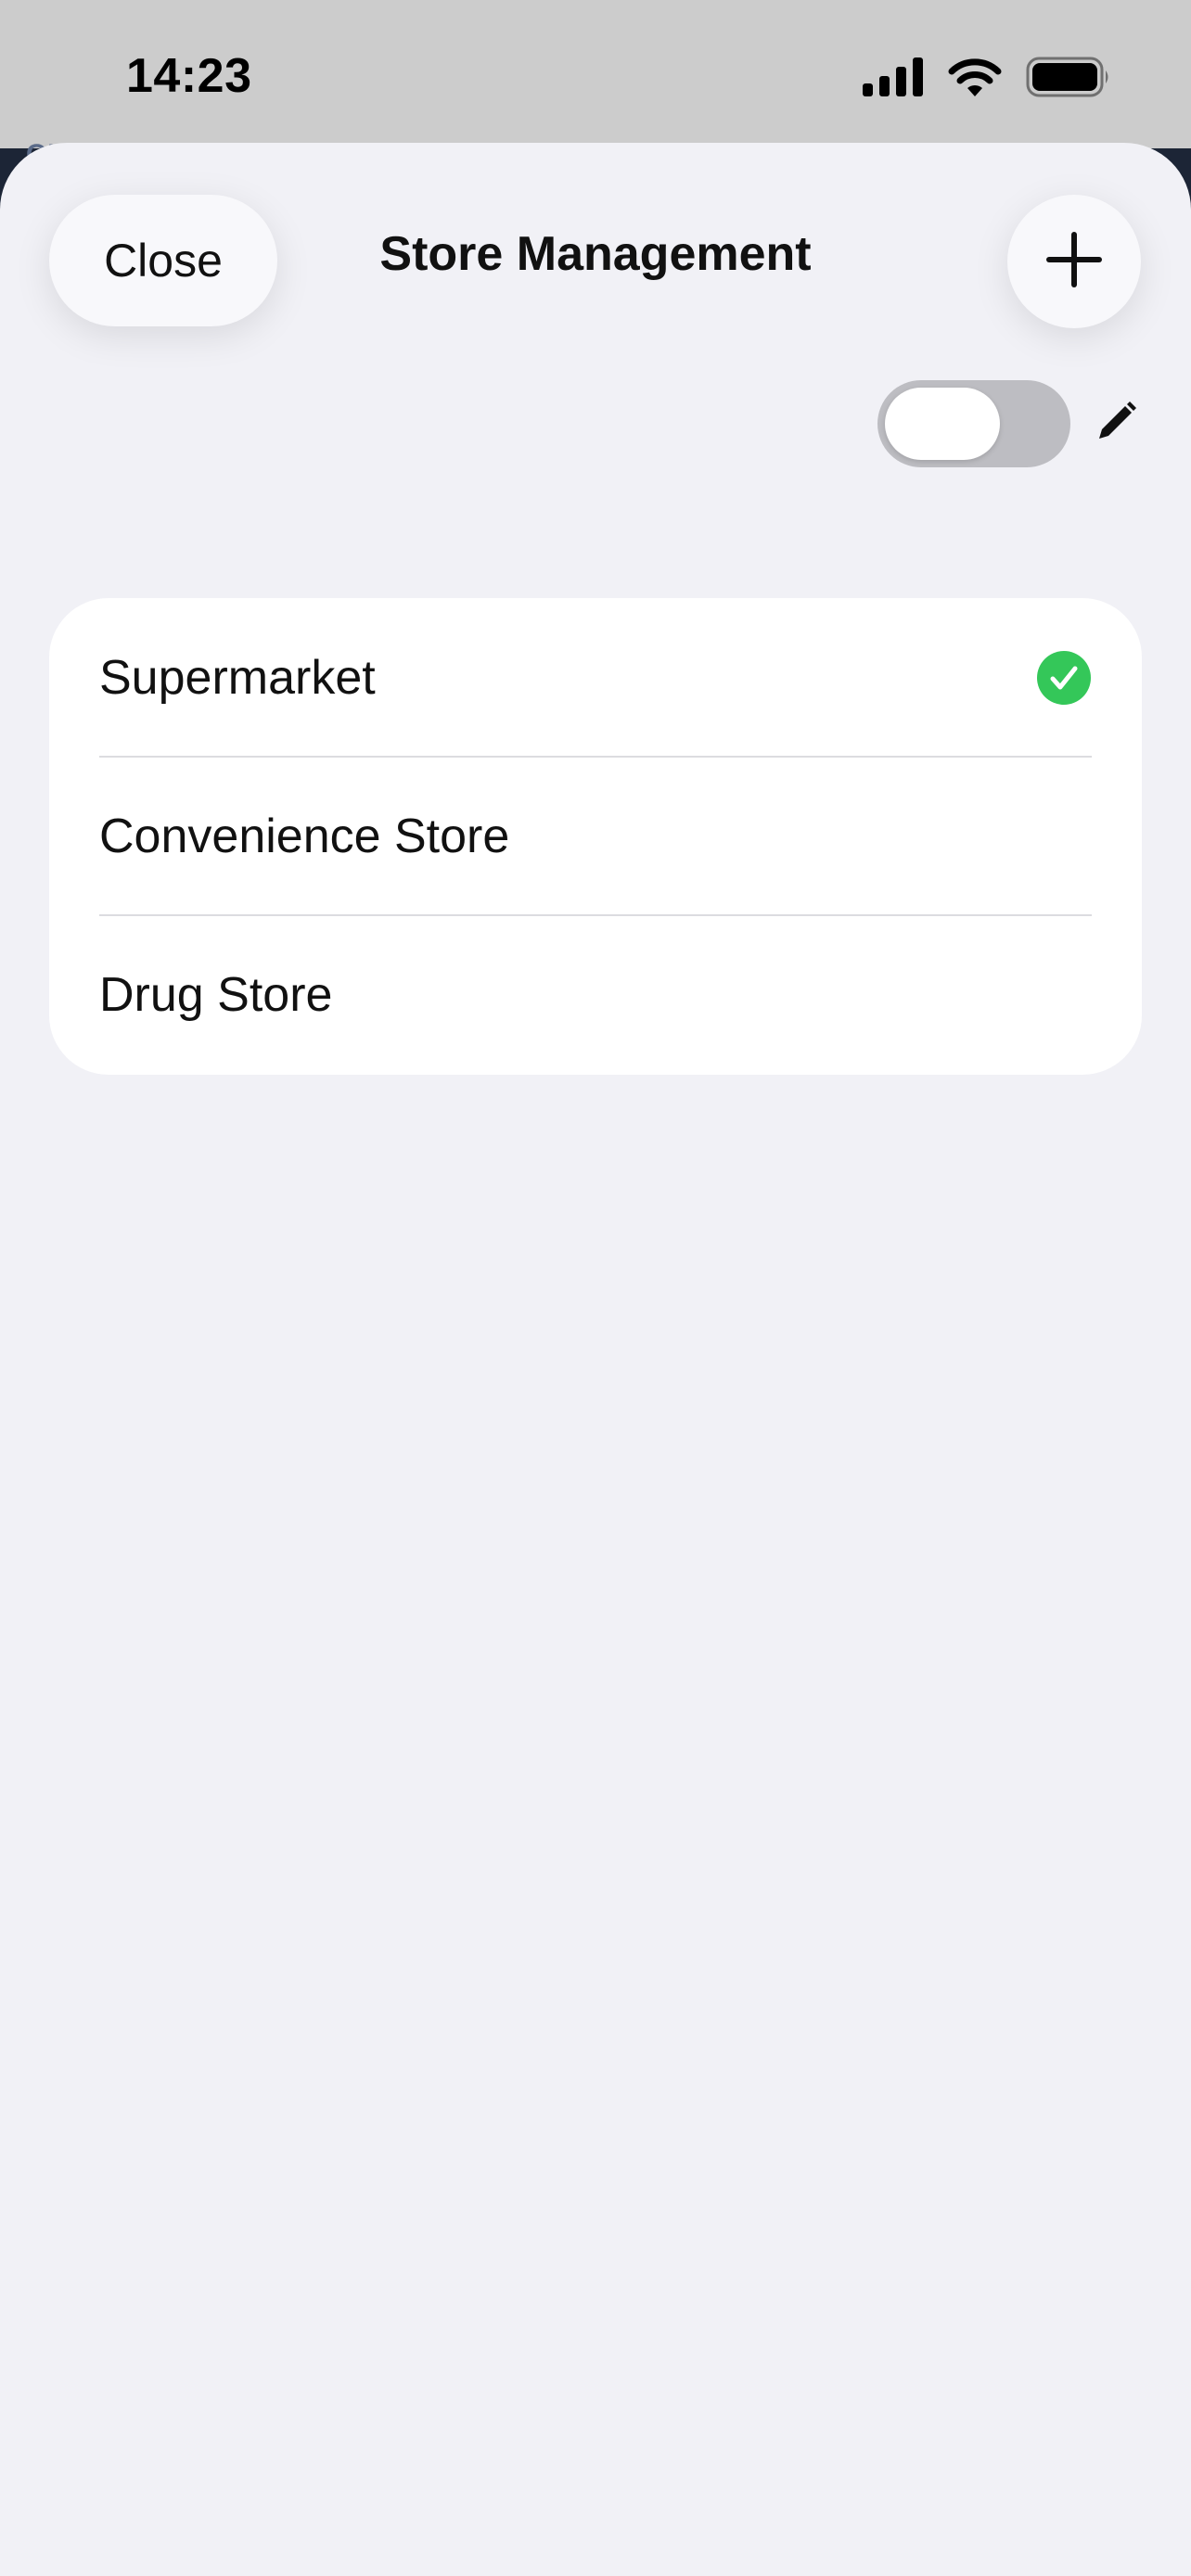 The height and width of the screenshot is (2576, 1191). I want to click on store-name: Supermarket, so click(237, 677).